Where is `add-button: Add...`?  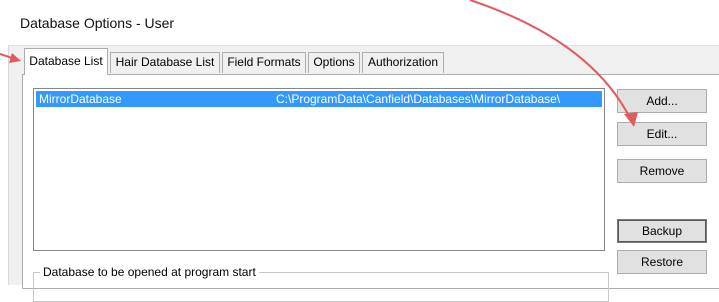 add-button: Add... is located at coordinates (662, 101).